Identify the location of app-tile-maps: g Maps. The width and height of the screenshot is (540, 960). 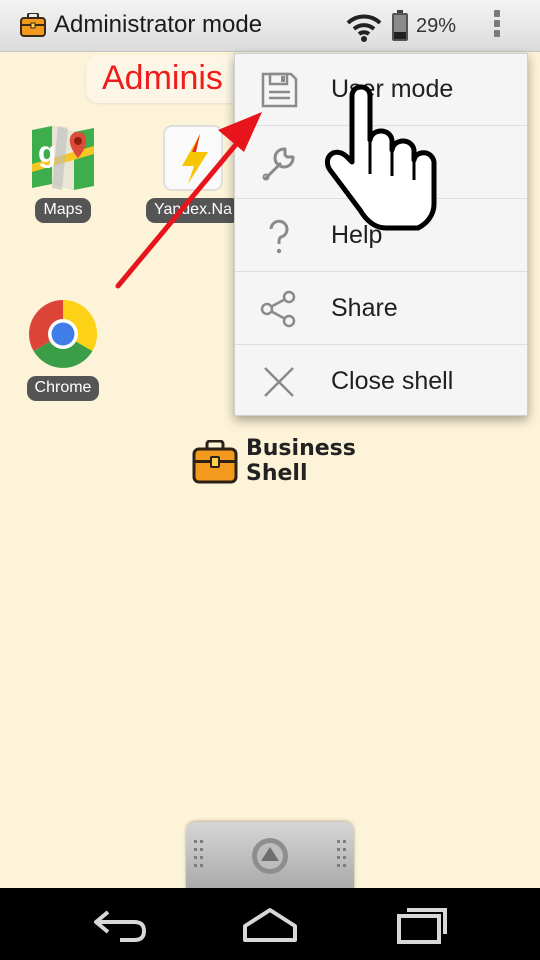
(63, 175).